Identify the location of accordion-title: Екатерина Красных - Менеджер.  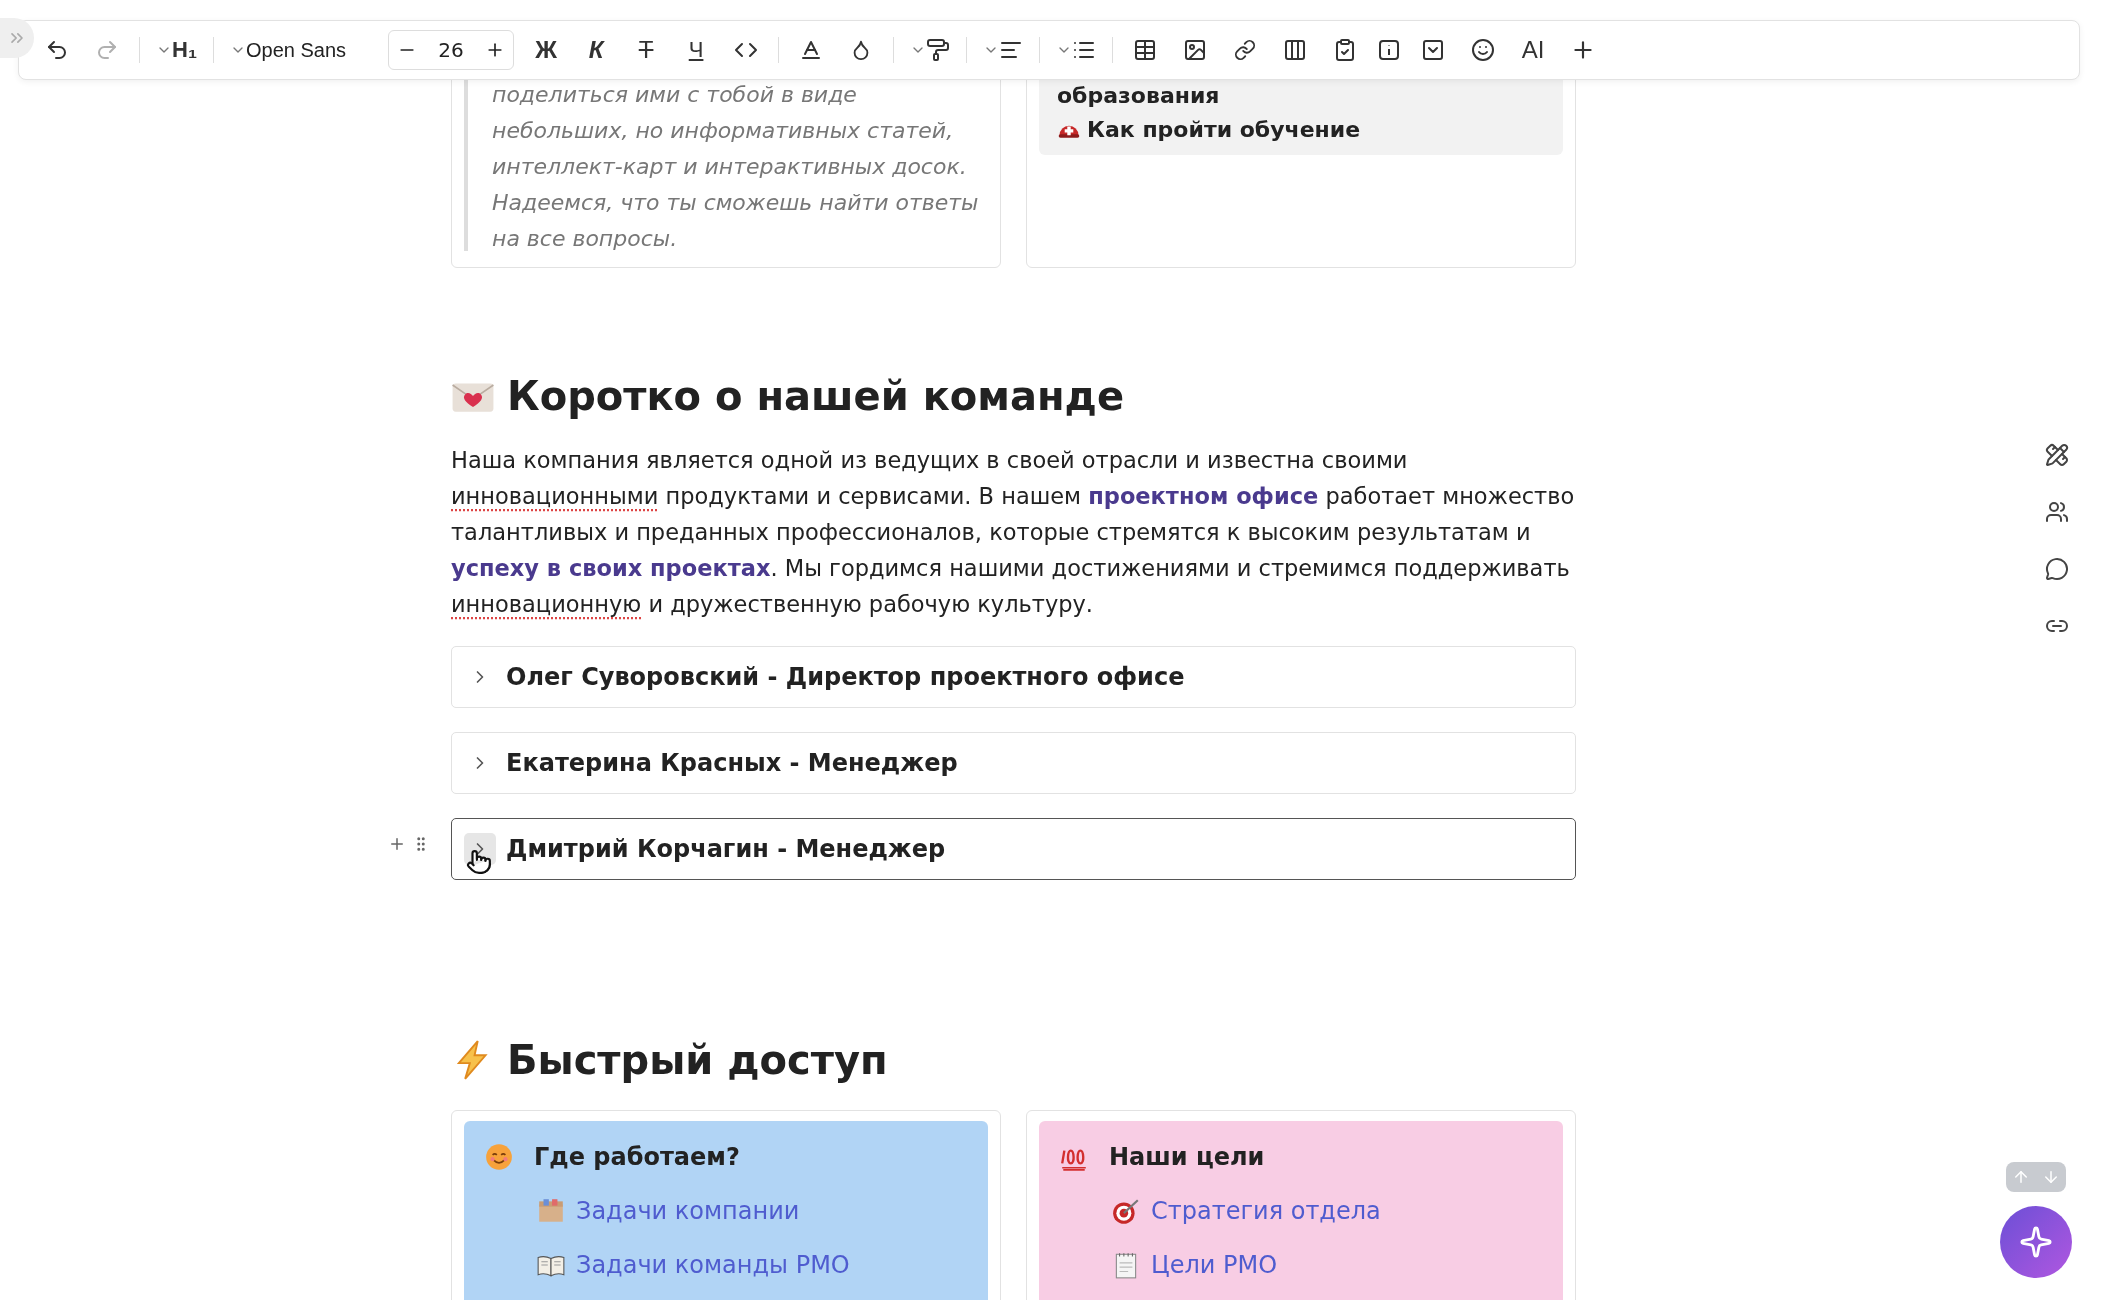
(732, 763).